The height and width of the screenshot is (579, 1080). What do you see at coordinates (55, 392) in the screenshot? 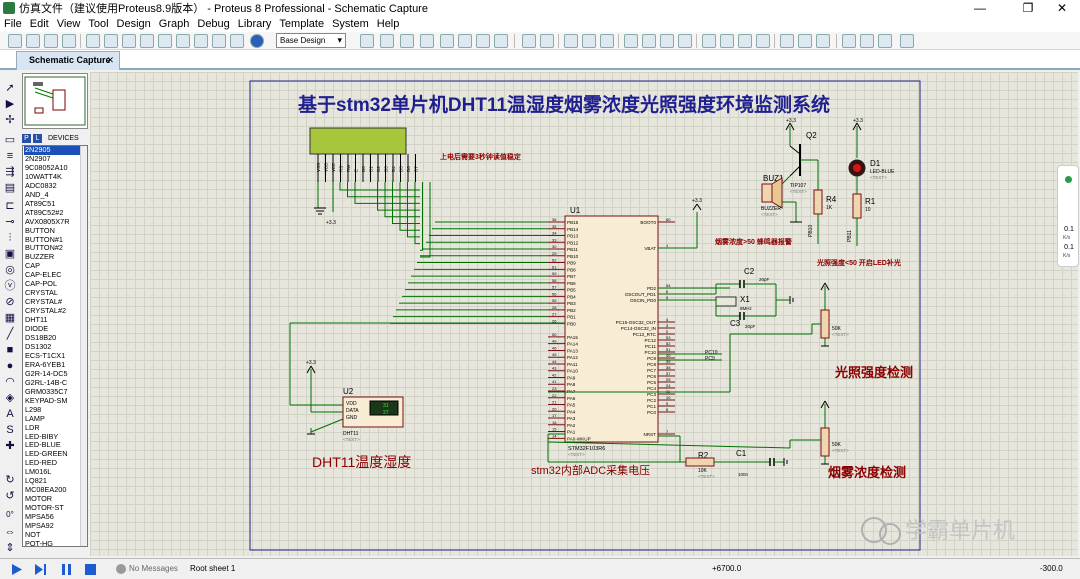
I see `device-list-item: GRM0335C7` at bounding box center [55, 392].